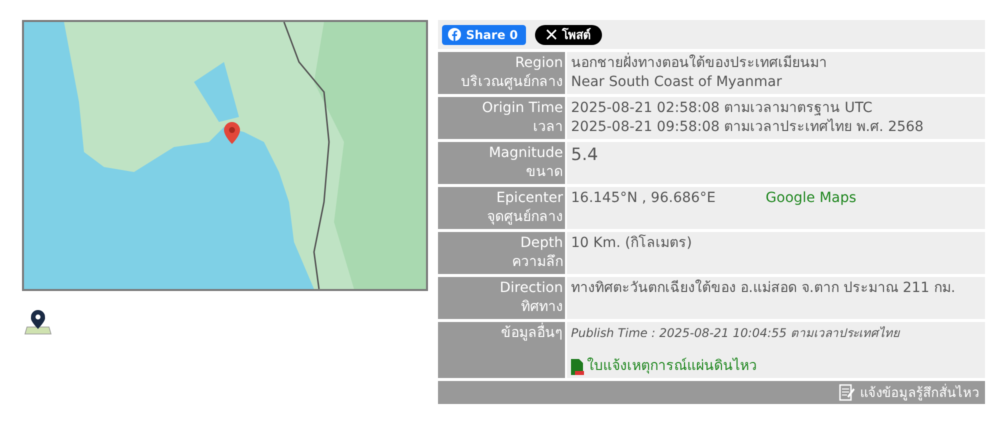 The image size is (993, 423). Describe the element at coordinates (736, 333) in the screenshot. I see `publish-time: Publish Time : 2025-08-21 10:04:55 ตามเวลาประเทศไทย` at that location.